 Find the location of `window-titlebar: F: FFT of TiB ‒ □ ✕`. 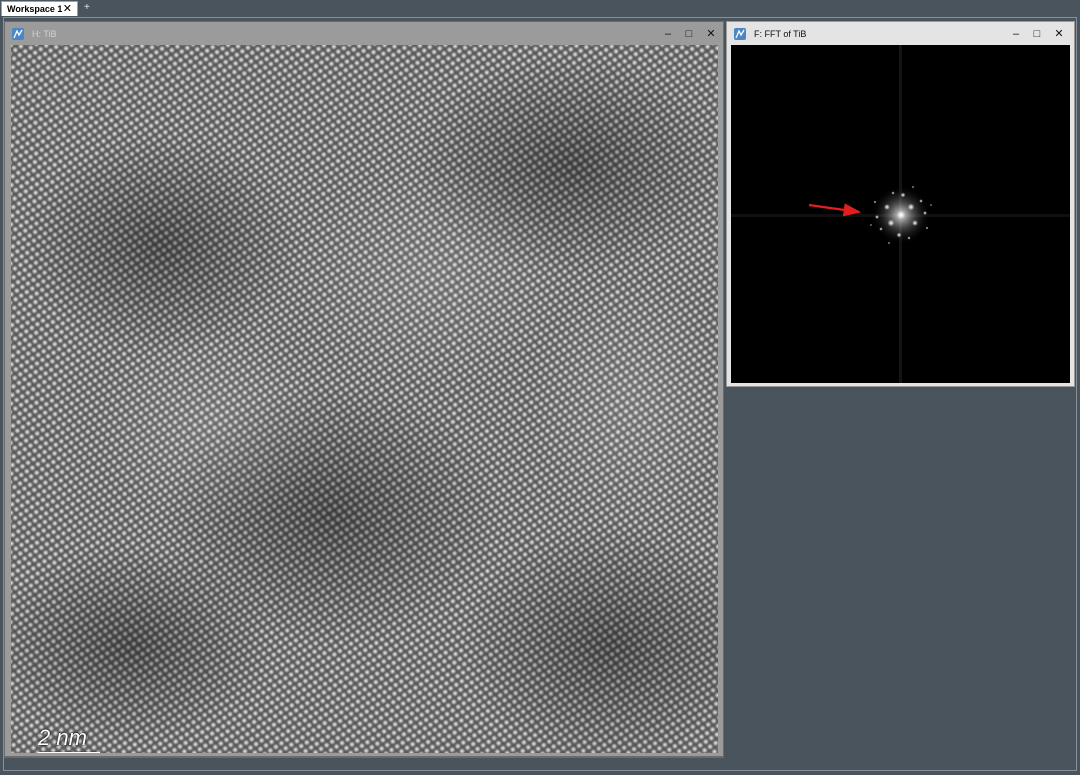

window-titlebar: F: FFT of TiB ‒ □ ✕ is located at coordinates (900, 34).